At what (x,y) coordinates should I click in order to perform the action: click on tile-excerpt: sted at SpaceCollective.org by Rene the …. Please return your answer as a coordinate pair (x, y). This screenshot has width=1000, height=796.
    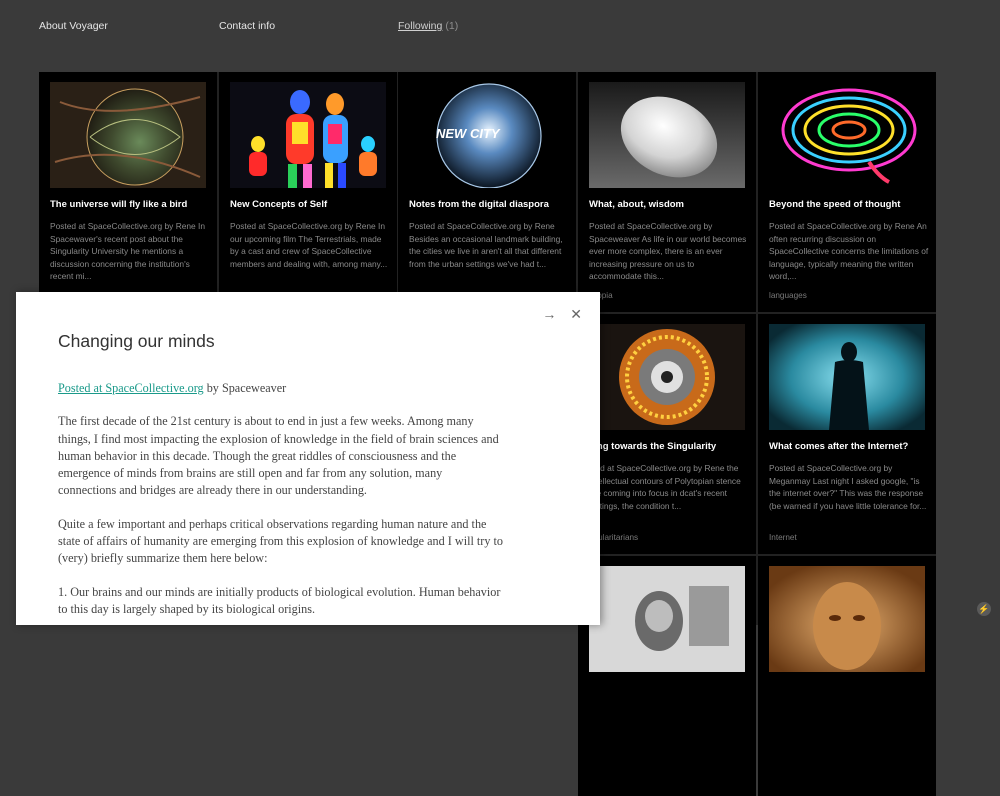
    Looking at the image, I should click on (665, 487).